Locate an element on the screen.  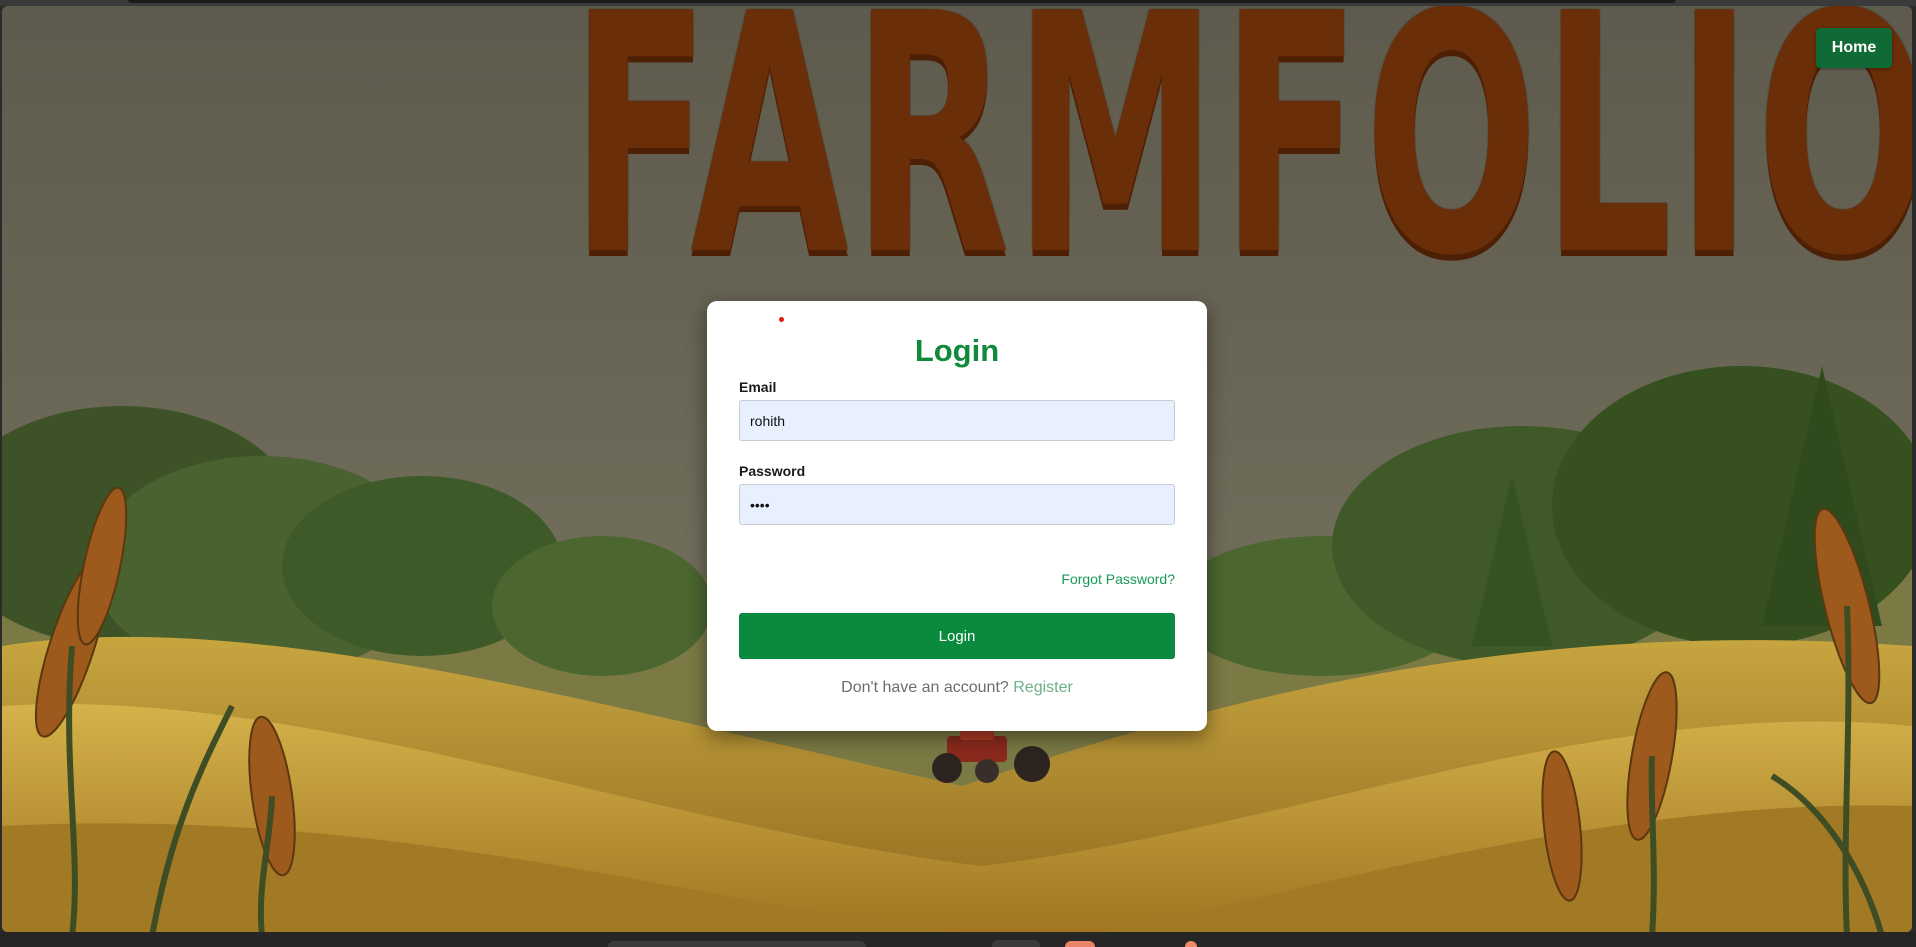
email-label: Email is located at coordinates (758, 387).